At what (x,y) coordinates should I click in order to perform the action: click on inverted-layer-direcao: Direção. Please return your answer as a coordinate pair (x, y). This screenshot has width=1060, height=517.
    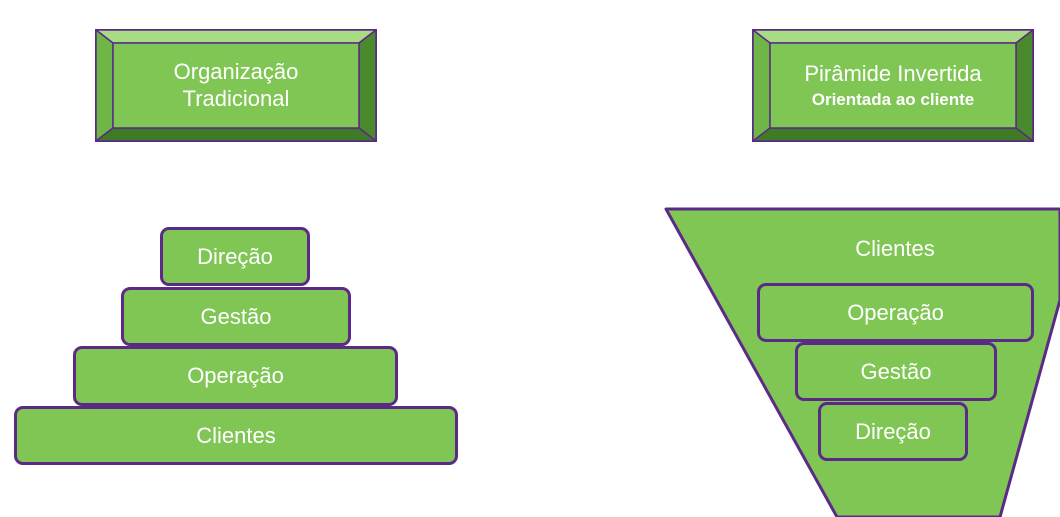
    Looking at the image, I should click on (893, 431).